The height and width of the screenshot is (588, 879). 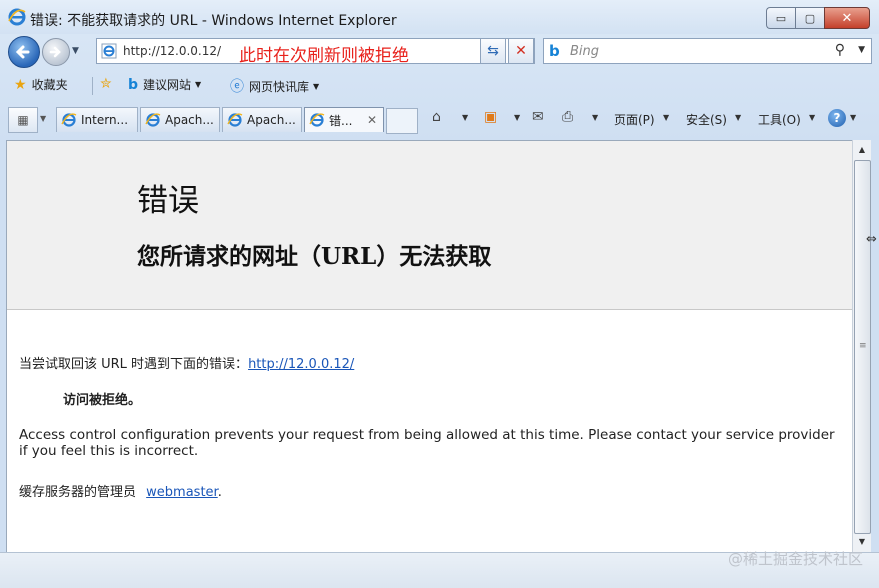 What do you see at coordinates (779, 119) in the screenshot?
I see `tools-menu: 工具(O)` at bounding box center [779, 119].